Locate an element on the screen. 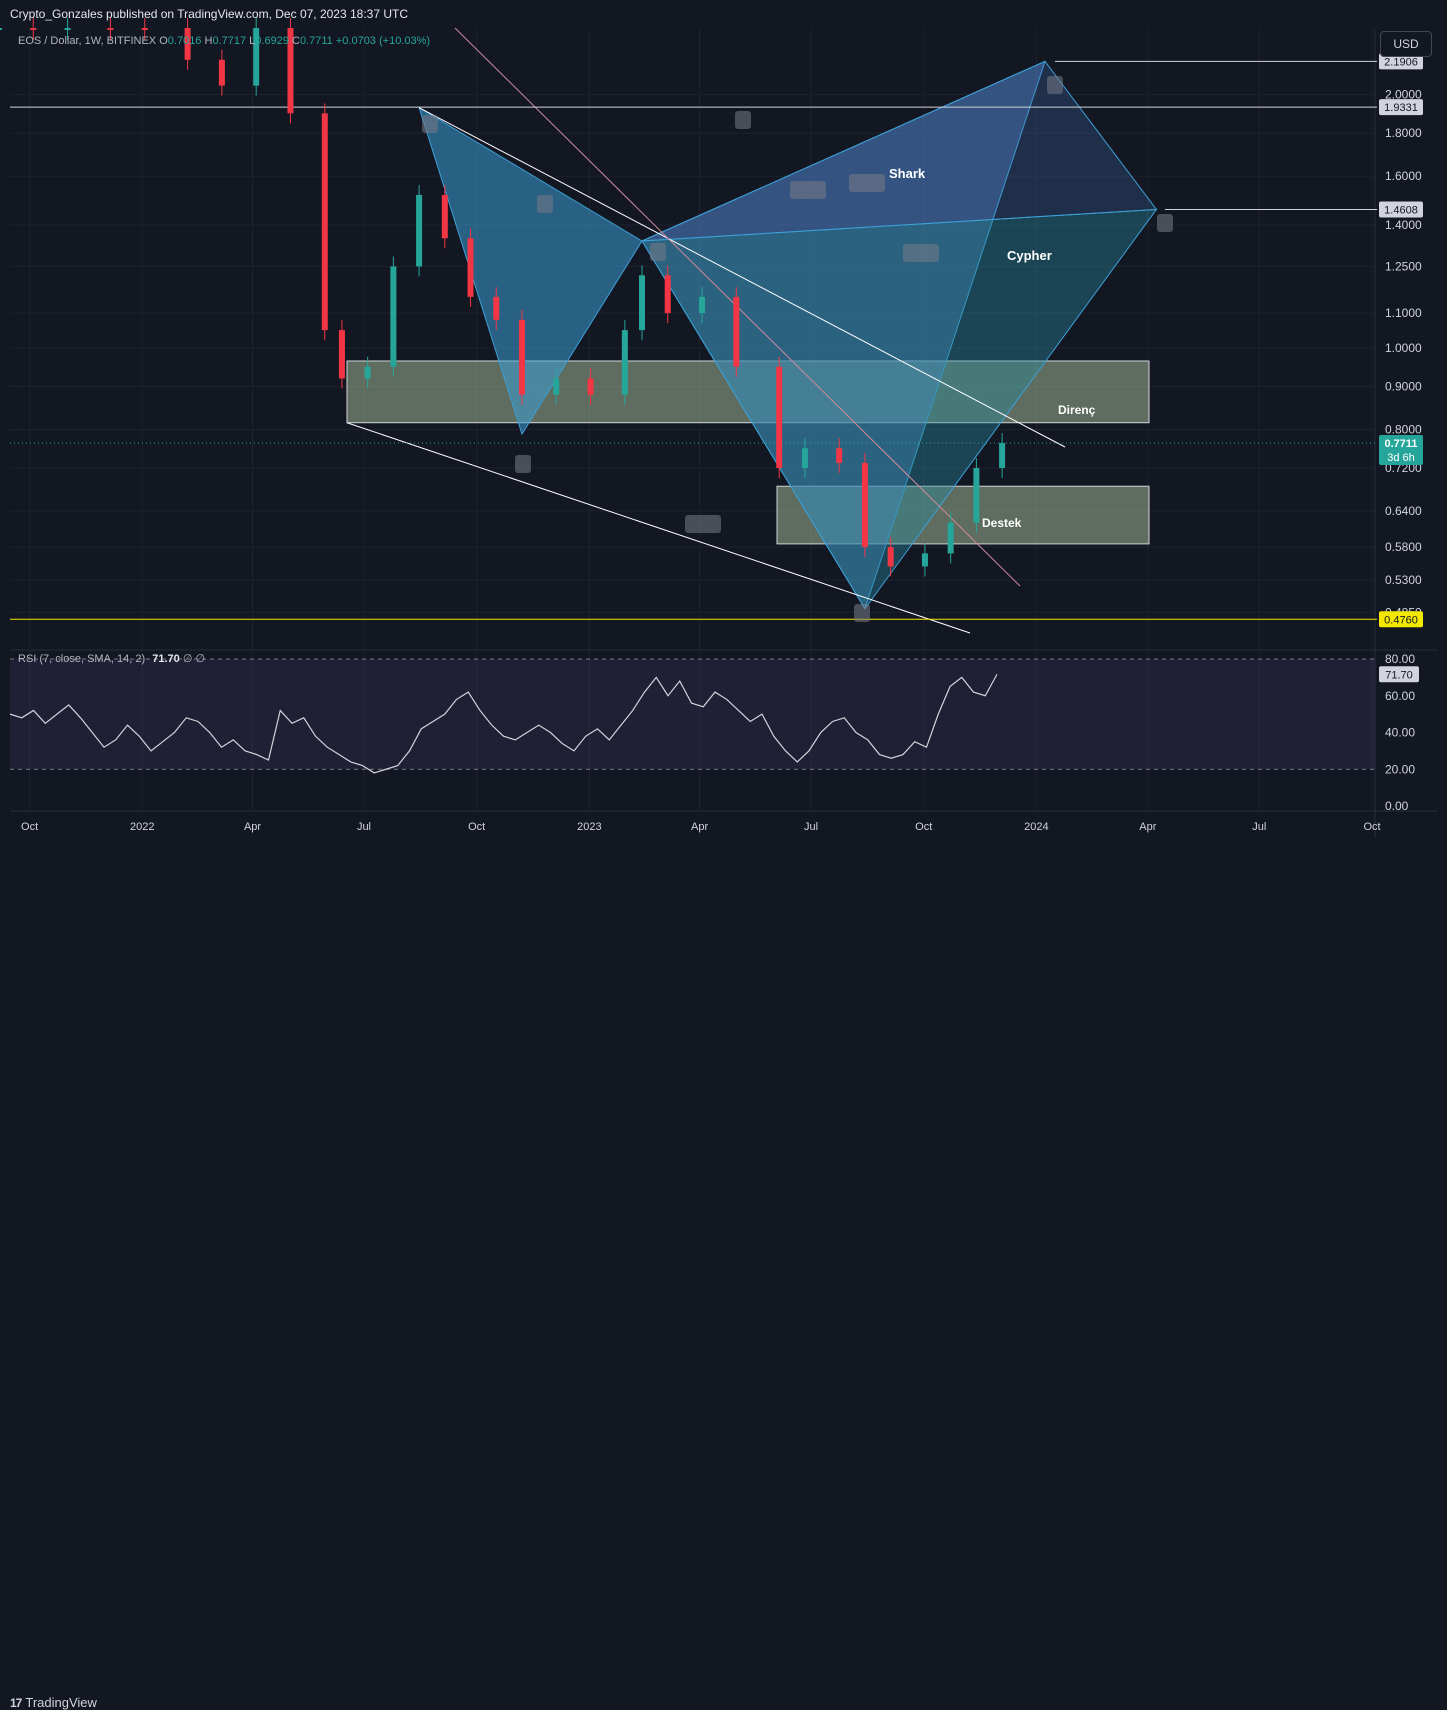  shark-label: Shark is located at coordinates (907, 173).